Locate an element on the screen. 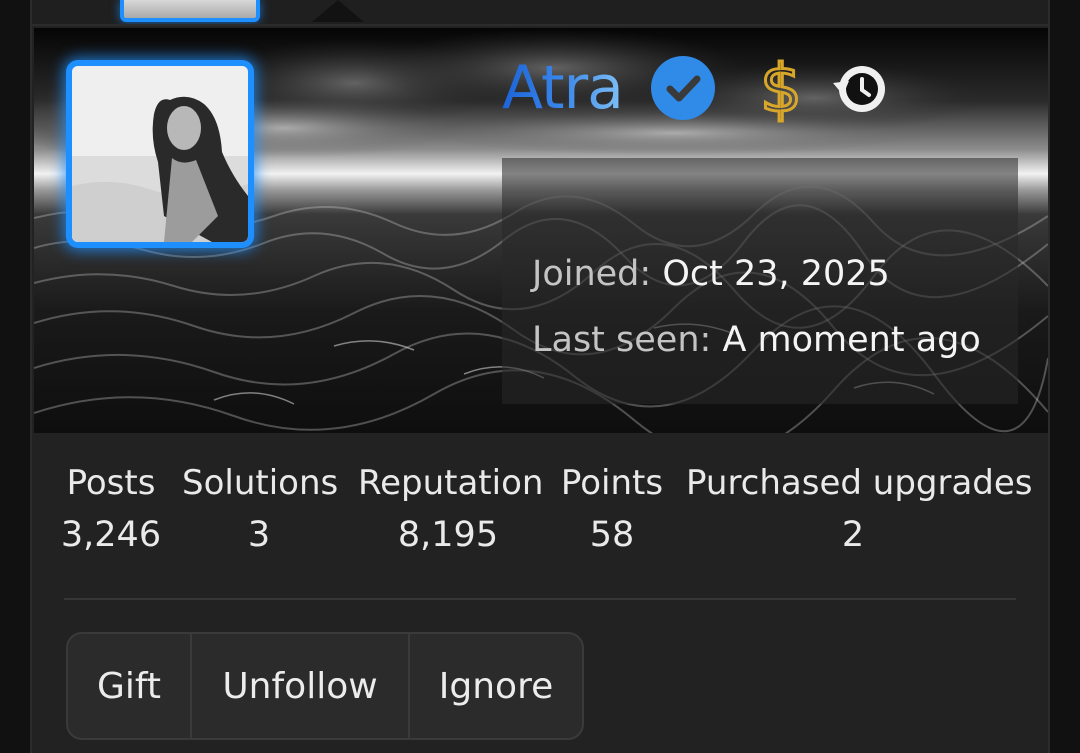 The image size is (1080, 753). page-right-margin is located at coordinates (1065, 376).